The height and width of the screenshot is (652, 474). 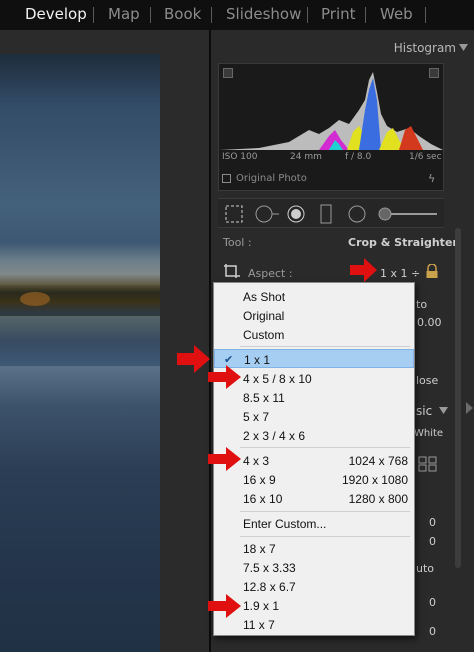 I want to click on menu-item-2x3: 2 x 3 / 4 x 6, so click(x=314, y=435).